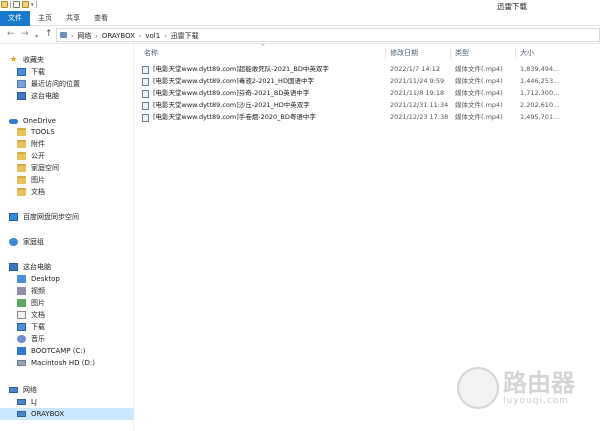 This screenshot has width=600, height=431. Describe the element at coordinates (31, 315) in the screenshot. I see `nav-item-documents-pc: 文档` at that location.